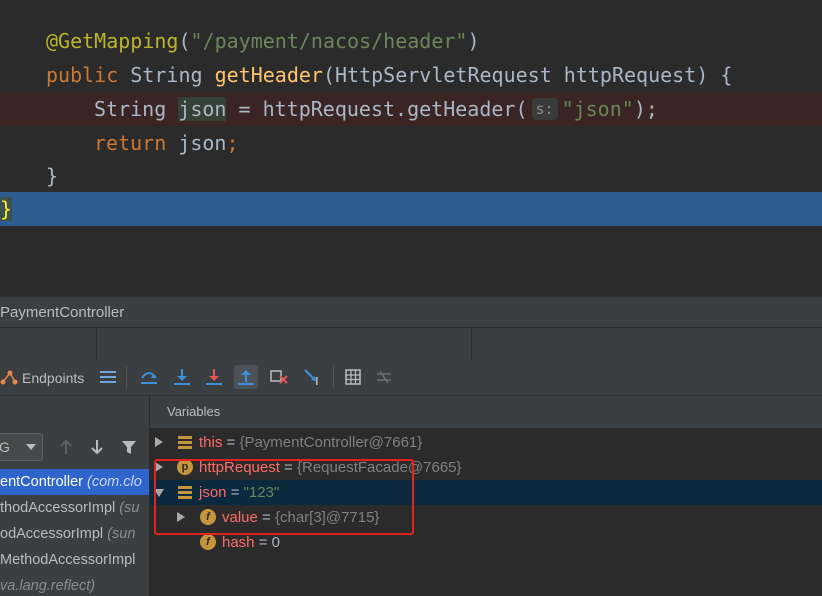 The height and width of the screenshot is (596, 822). I want to click on variables-header: Variables, so click(486, 412).